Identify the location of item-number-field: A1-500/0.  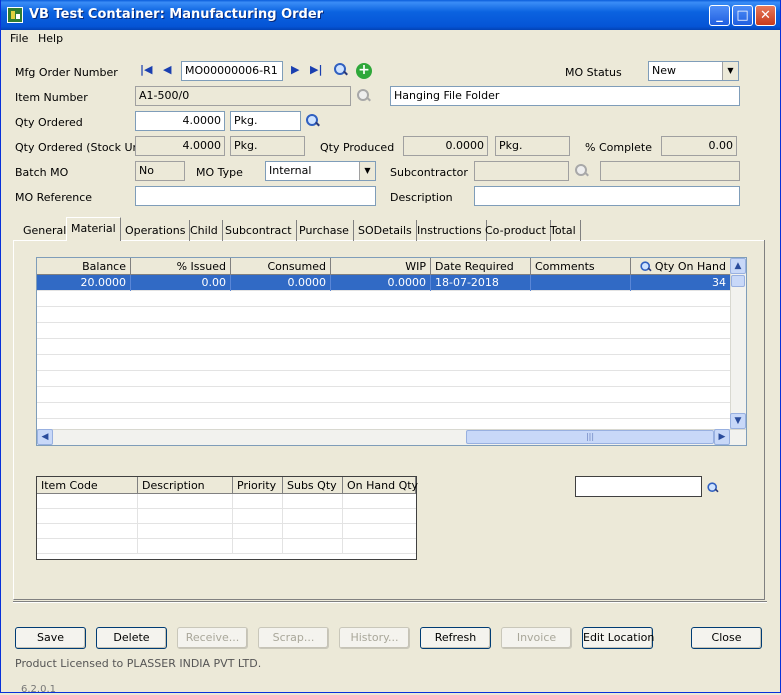
(243, 96).